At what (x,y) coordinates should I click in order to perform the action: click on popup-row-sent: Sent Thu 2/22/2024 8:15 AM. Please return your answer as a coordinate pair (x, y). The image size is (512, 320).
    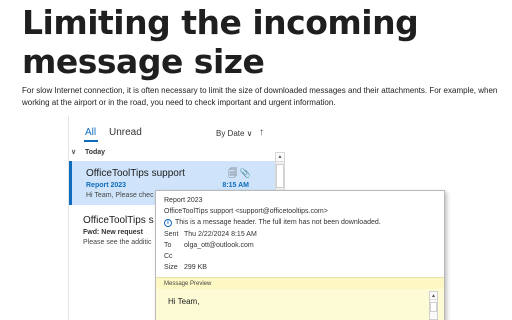
    Looking at the image, I should click on (210, 234).